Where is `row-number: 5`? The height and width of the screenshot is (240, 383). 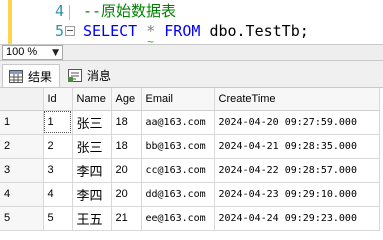 row-number: 5 is located at coordinates (22, 218).